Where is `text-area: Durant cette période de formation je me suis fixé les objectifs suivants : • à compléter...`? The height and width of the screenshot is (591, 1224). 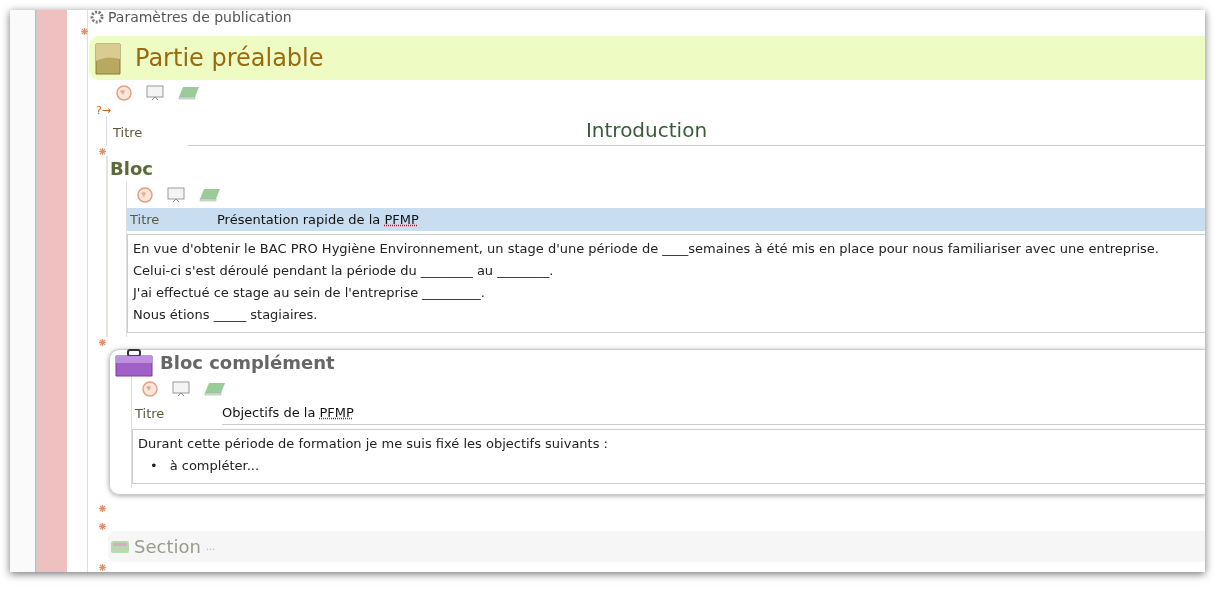 text-area: Durant cette période de formation je me suis fixé les objectifs suivants : • à compléter... is located at coordinates (668, 456).